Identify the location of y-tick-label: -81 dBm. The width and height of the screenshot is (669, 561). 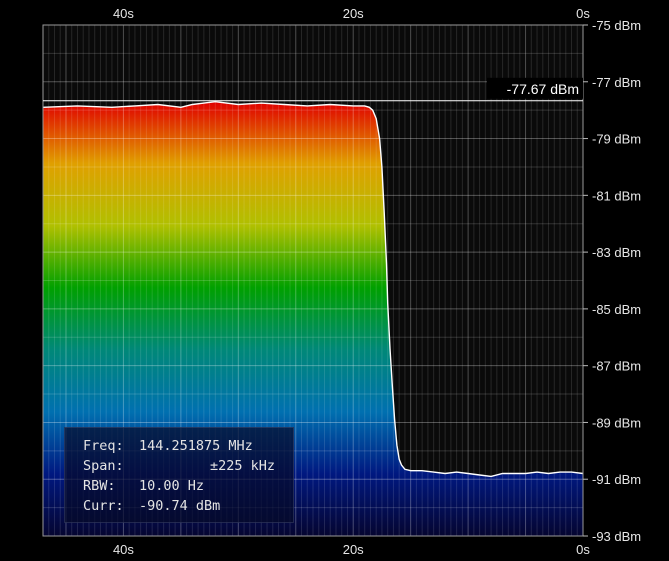
(616, 195).